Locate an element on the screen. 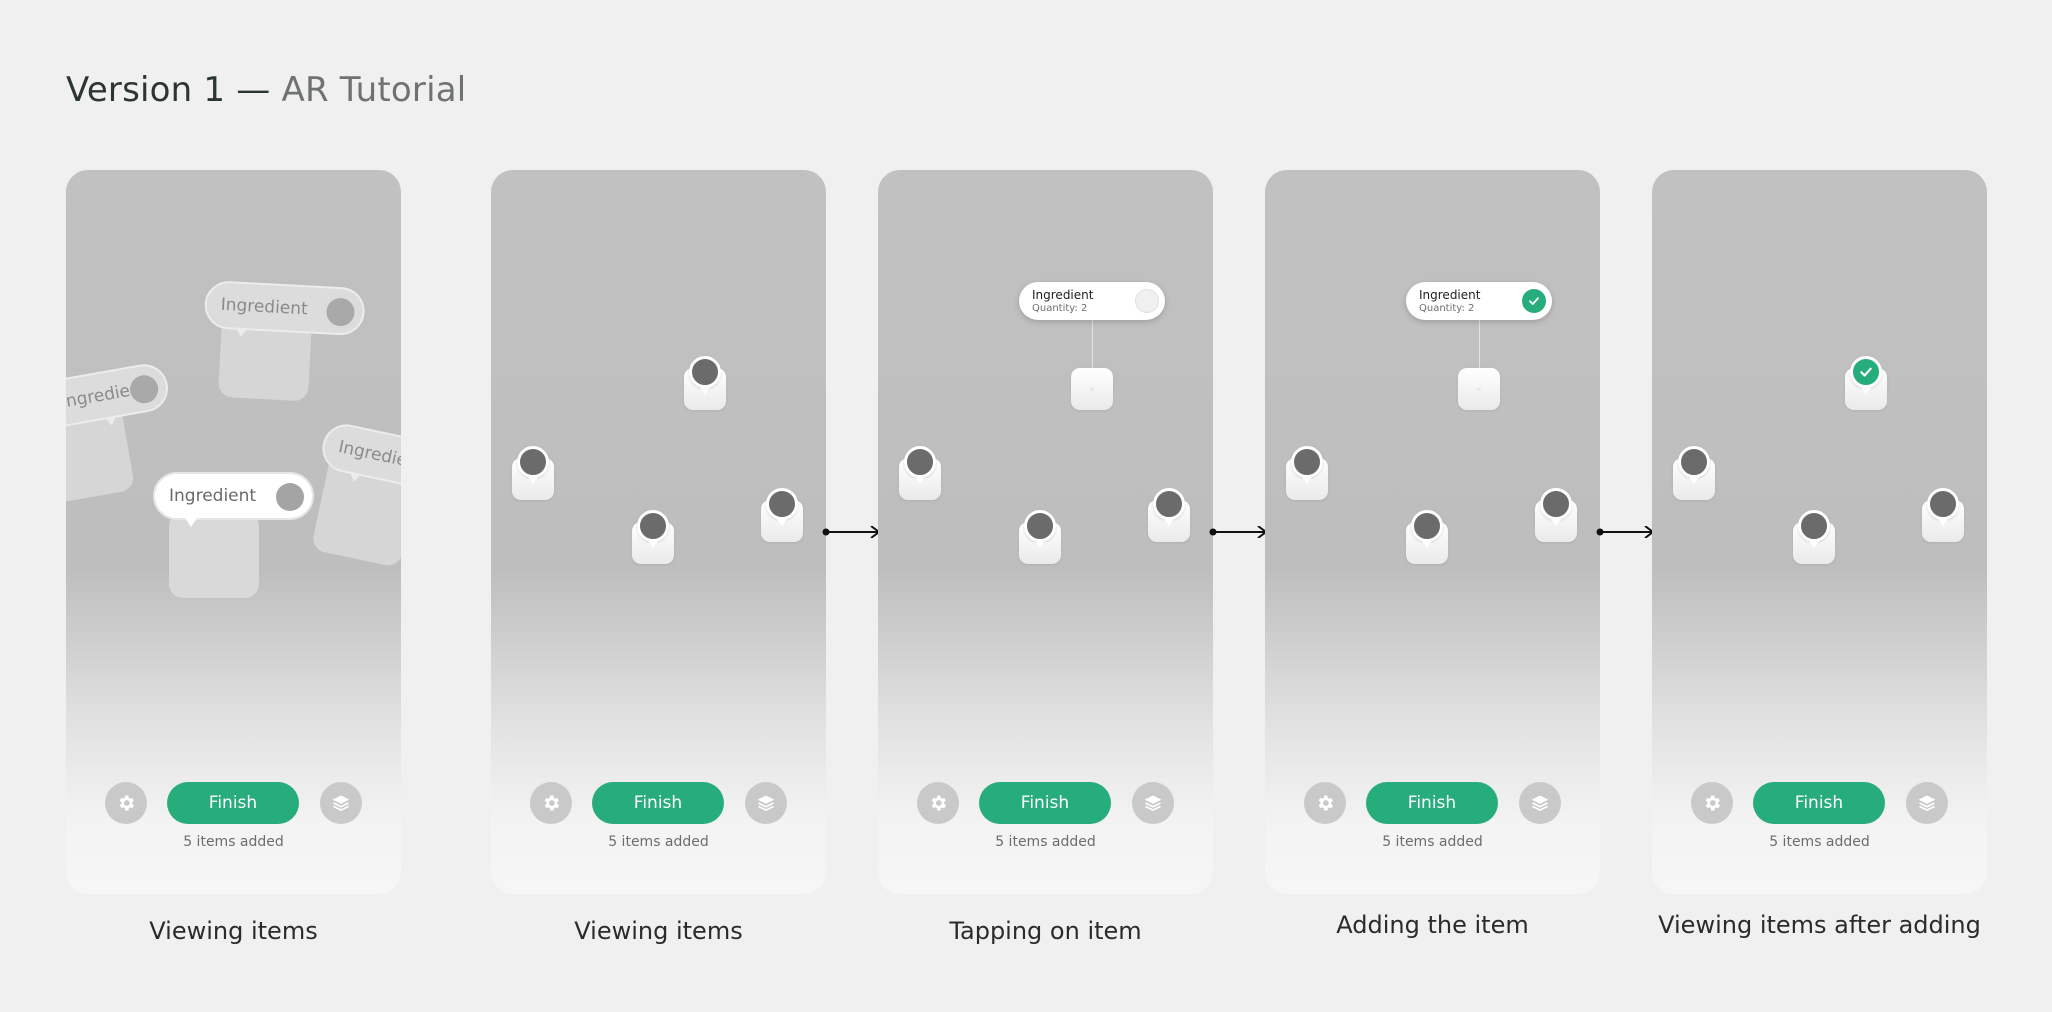  frame-caption: Viewing items after adding is located at coordinates (1819, 925).